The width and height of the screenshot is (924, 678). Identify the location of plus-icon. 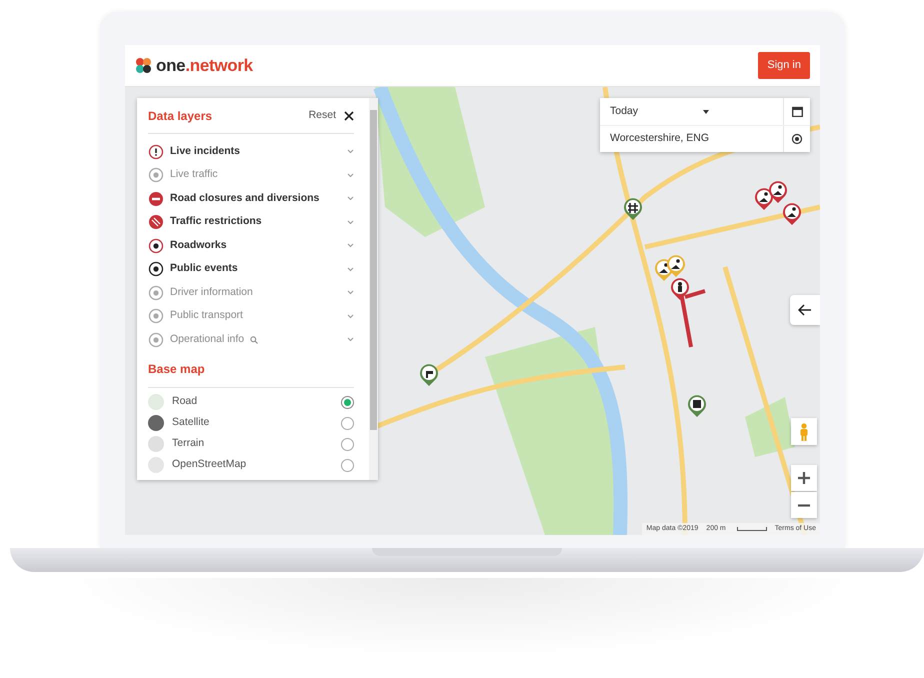
(804, 478).